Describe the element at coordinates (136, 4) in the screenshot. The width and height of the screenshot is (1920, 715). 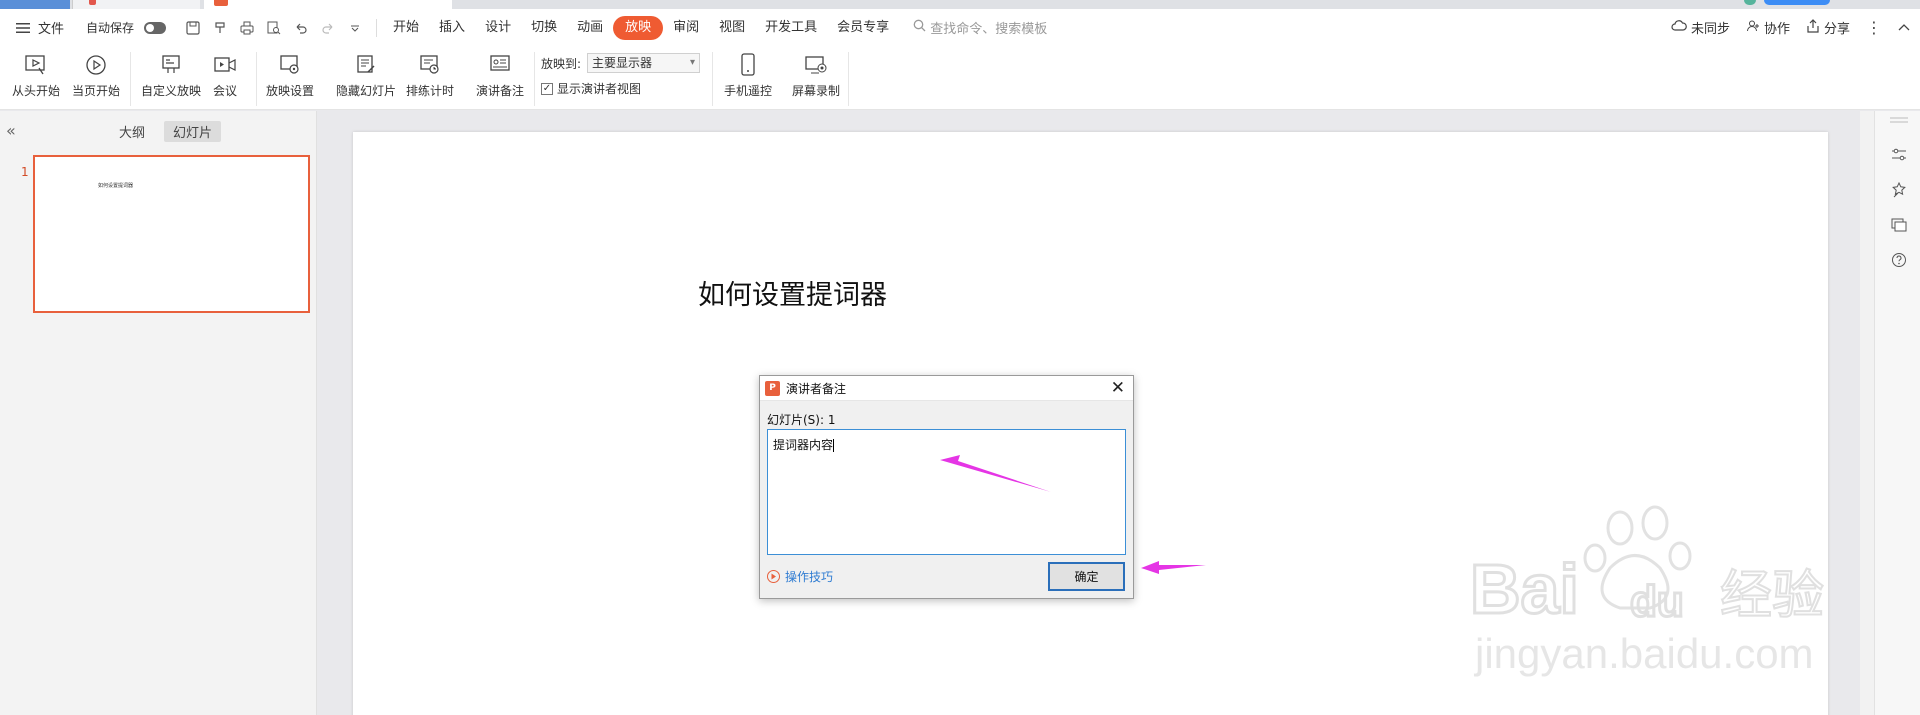
I see `document-tab` at that location.